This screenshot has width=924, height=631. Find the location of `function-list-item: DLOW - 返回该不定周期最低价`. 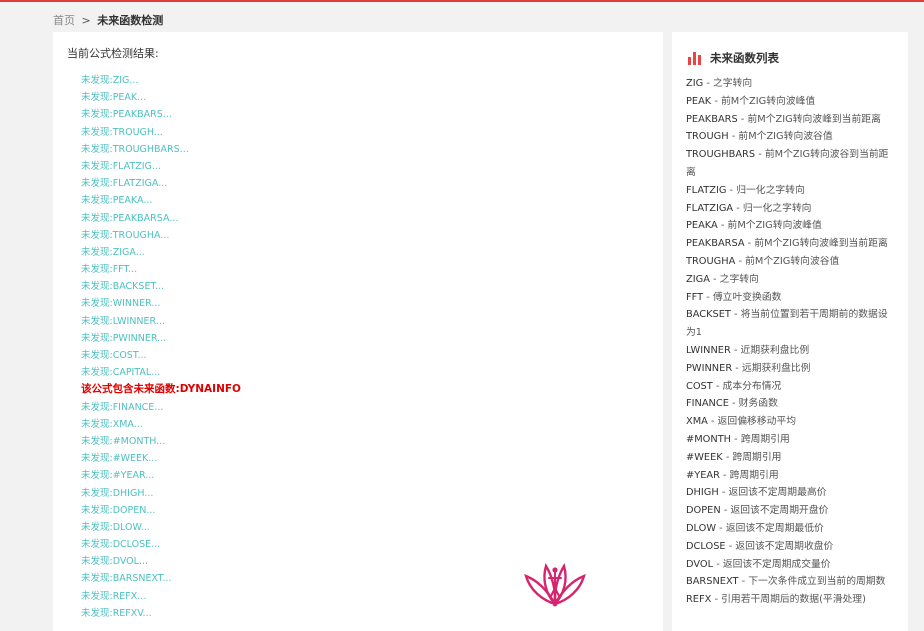

function-list-item: DLOW - 返回该不定周期最低价 is located at coordinates (790, 529).